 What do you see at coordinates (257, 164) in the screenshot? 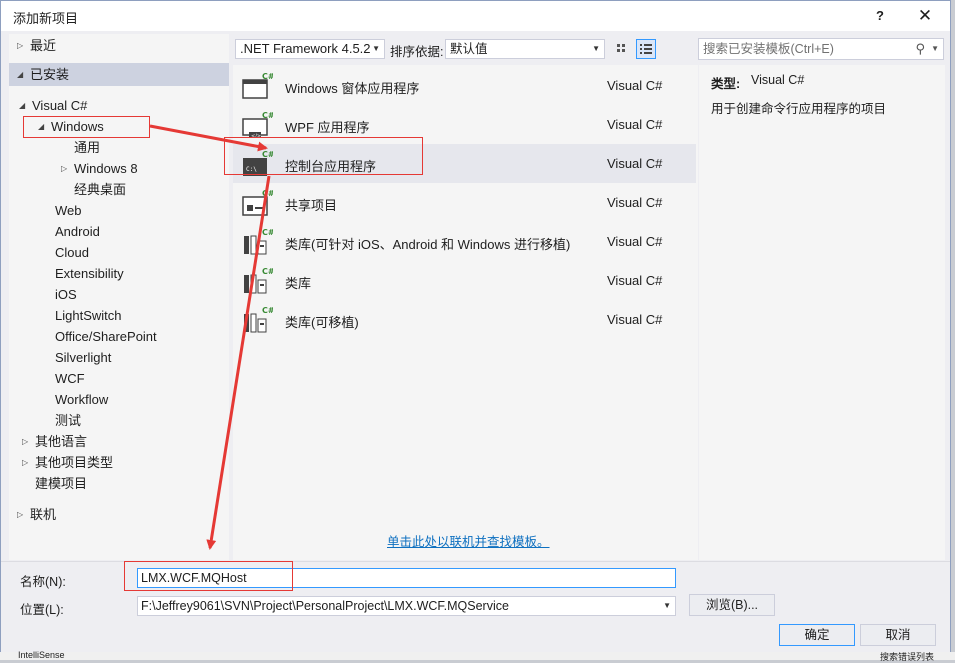
I see `console-icon: C# C:\` at bounding box center [257, 164].